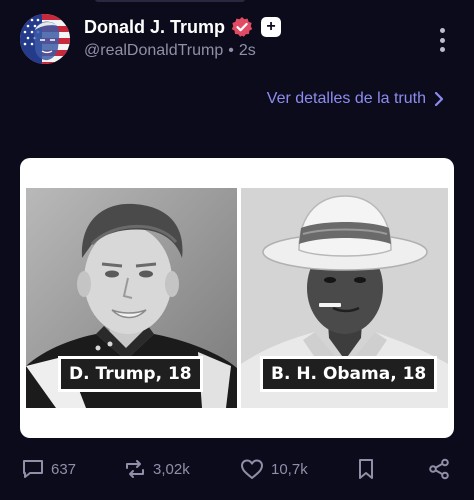 This screenshot has width=474, height=500. I want to click on author-name: Donald J. Trump, so click(154, 27).